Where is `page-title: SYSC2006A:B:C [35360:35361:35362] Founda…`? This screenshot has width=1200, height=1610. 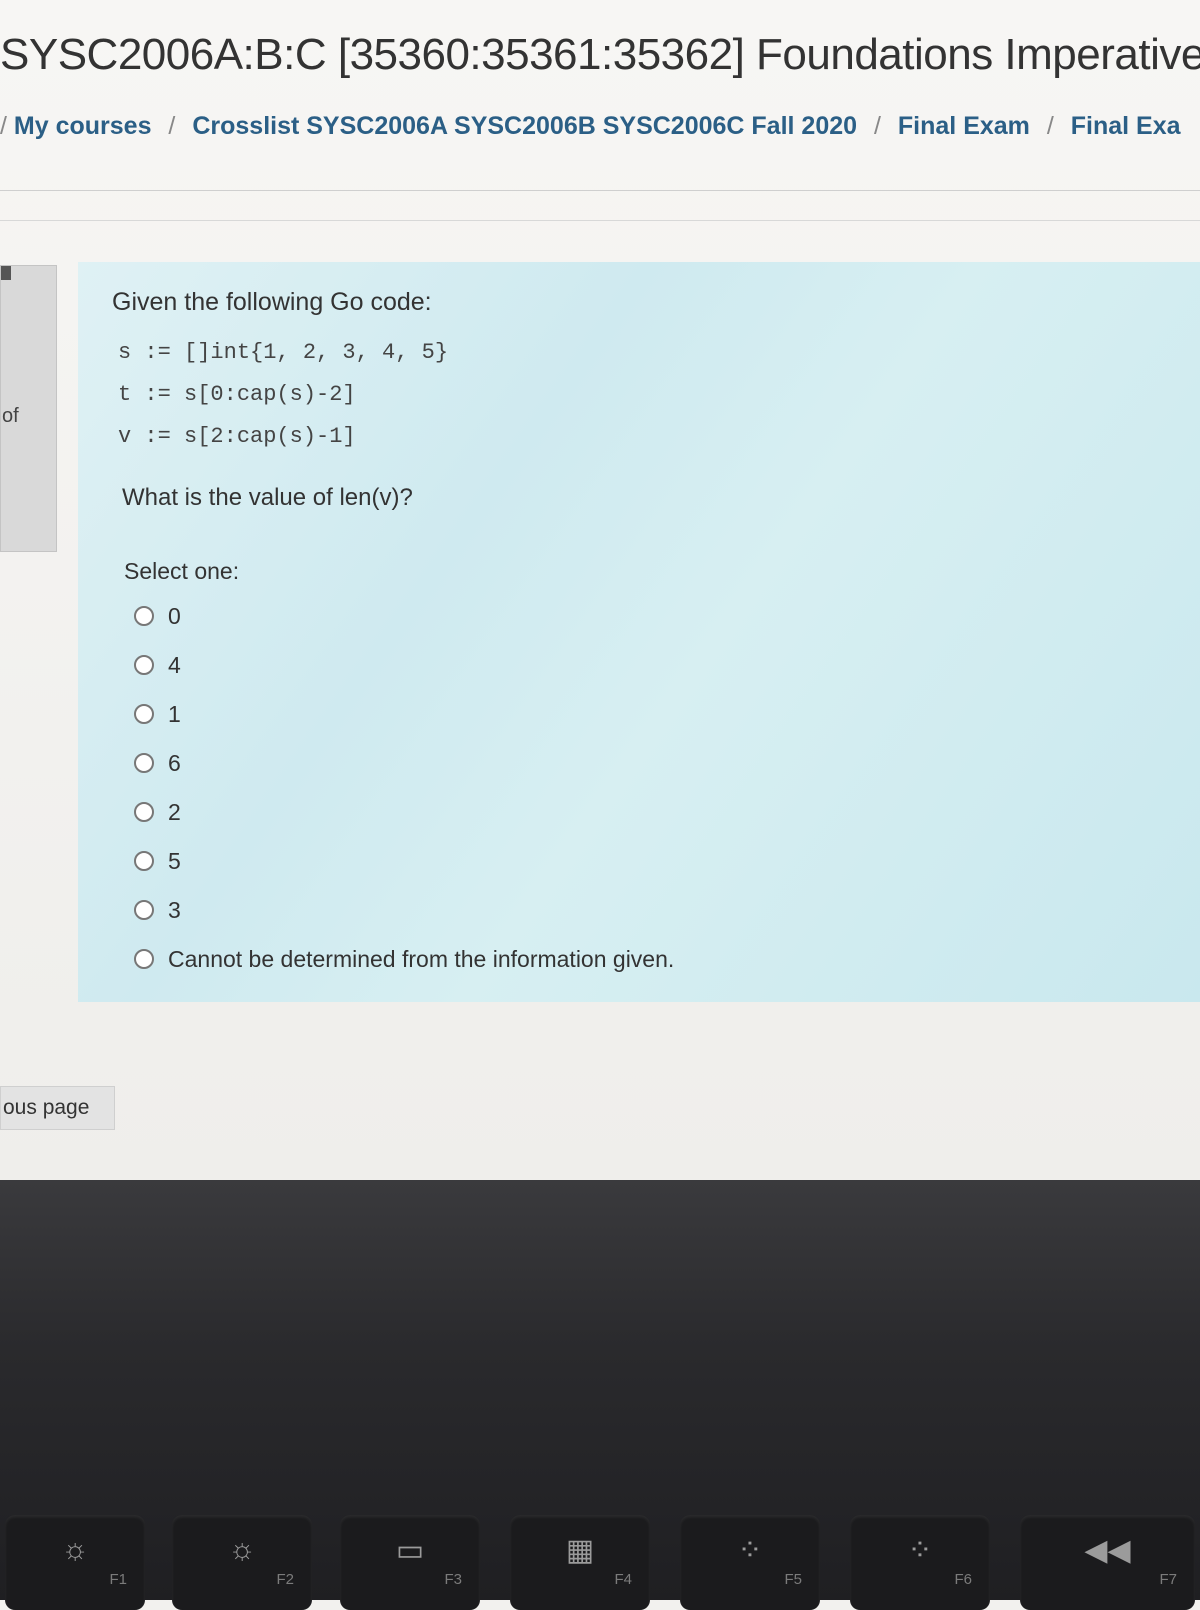 page-title: SYSC2006A:B:C [35360:35361:35362] Founda… is located at coordinates (600, 54).